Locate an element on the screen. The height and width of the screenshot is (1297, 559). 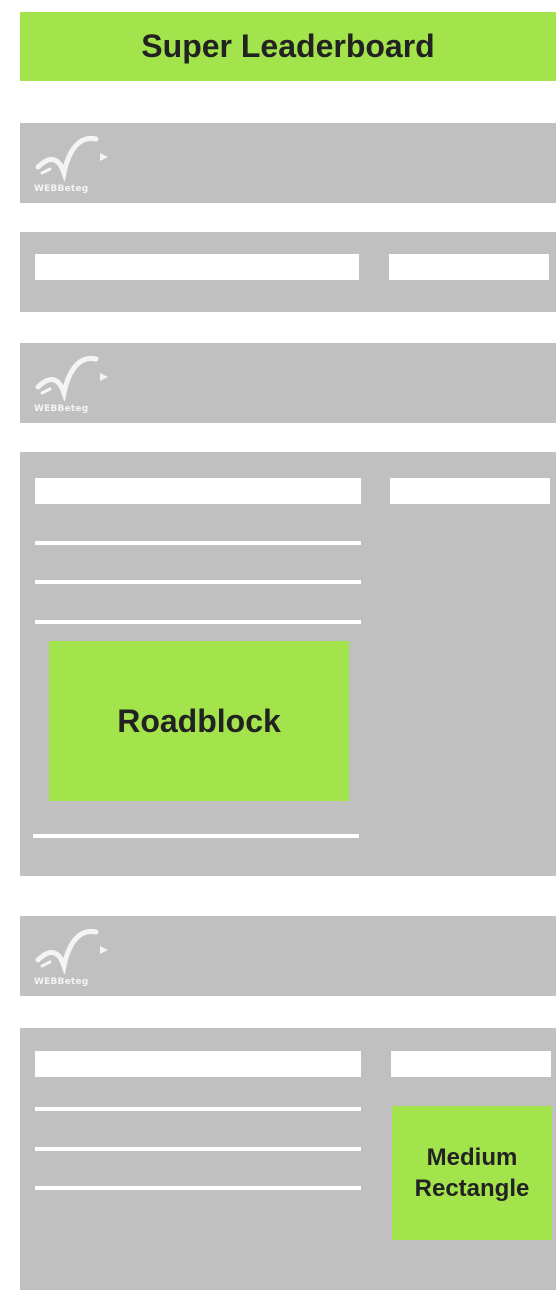
logo-header-3: WEBBeteg is located at coordinates (288, 956).